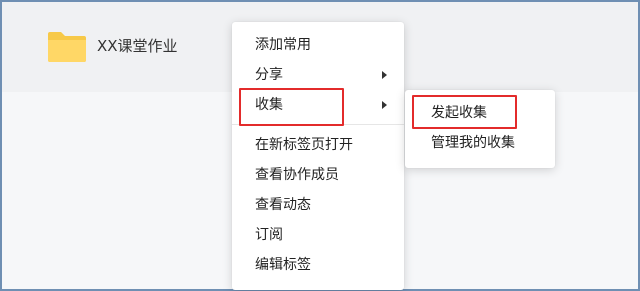 This screenshot has height=291, width=640. Describe the element at coordinates (269, 75) in the screenshot. I see `menu-item-label: 分享` at that location.